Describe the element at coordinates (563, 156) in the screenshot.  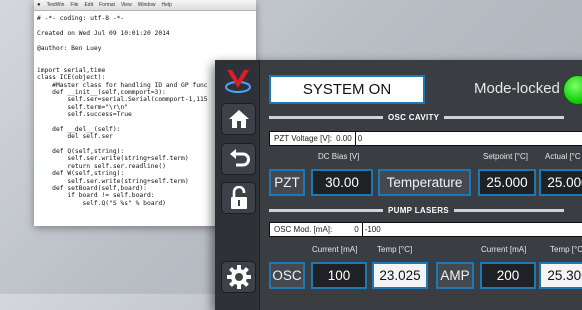
I see `actual-caption: Actual [°C` at that location.